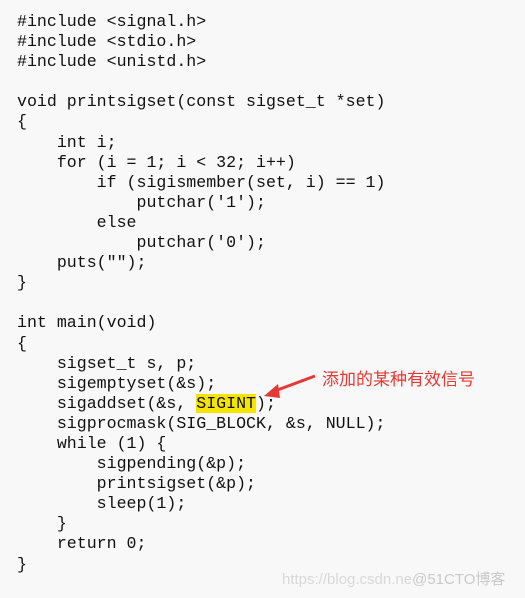  I want to click on code-line: sigprocmask(SIG_BLOCK, &s, NULL);, so click(201, 423).